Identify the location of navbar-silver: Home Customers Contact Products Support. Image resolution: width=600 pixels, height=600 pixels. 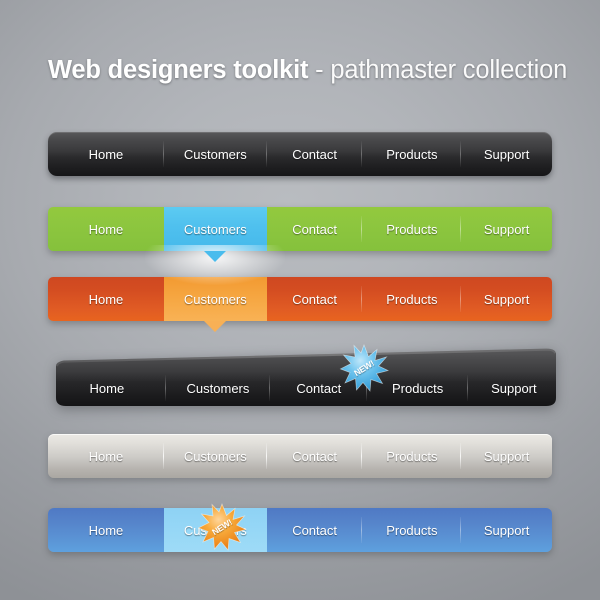
(300, 456).